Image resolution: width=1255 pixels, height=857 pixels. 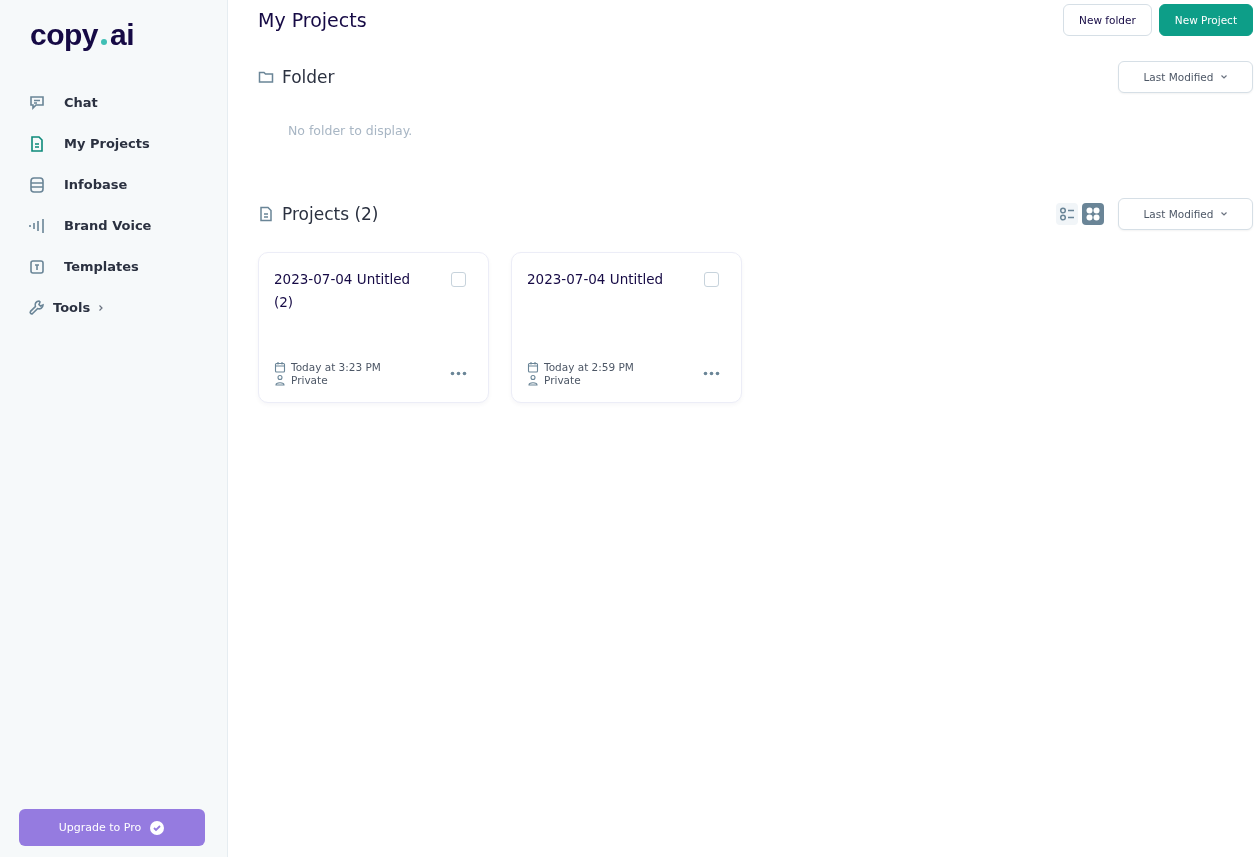 I want to click on logo: copy ai, so click(x=113, y=35).